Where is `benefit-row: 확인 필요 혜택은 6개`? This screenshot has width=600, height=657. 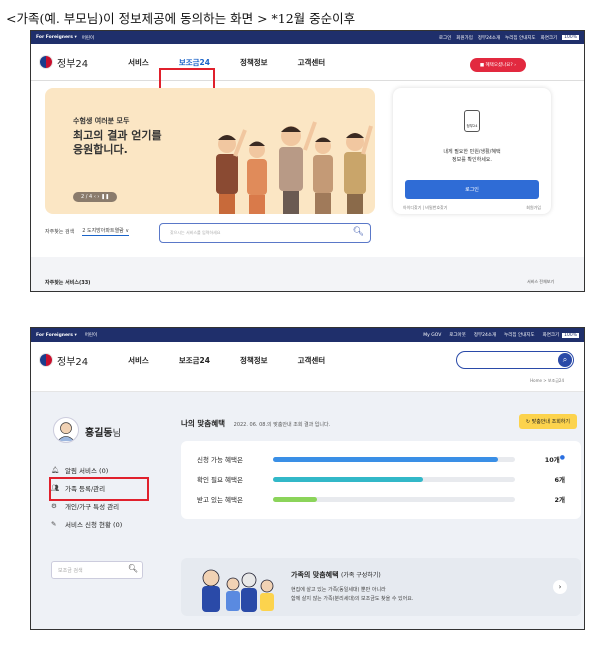 benefit-row: 확인 필요 혜택은 6개 is located at coordinates (381, 479).